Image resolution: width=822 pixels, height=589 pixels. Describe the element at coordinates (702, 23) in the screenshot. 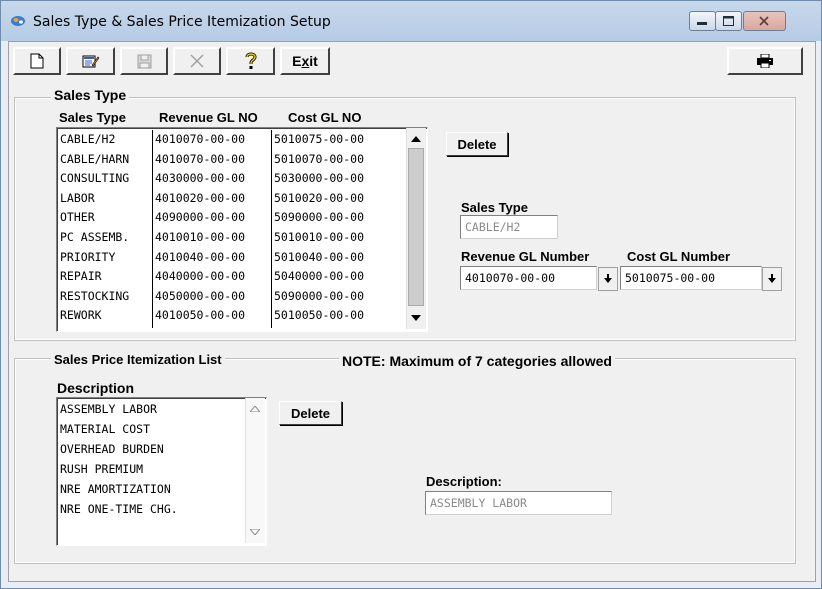

I see `minimize-icon` at that location.